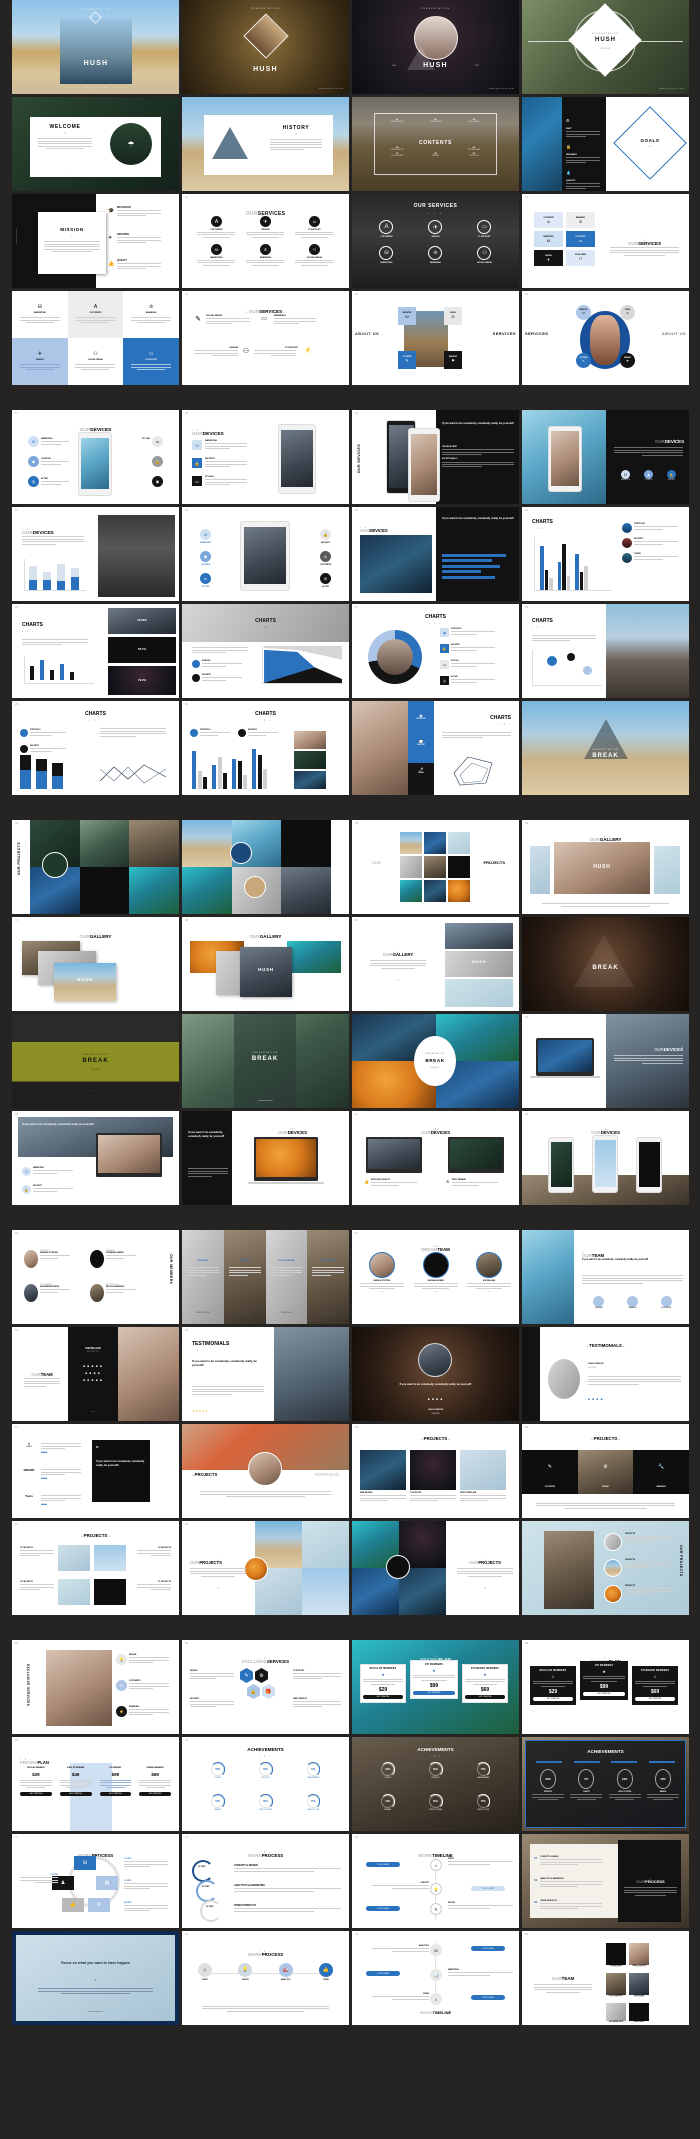 Image resolution: width=700 pixels, height=2139 pixels. What do you see at coordinates (142, 1685) in the screenshot?
I see `exclusive-item: ✎ COPYWRITE` at bounding box center [142, 1685].